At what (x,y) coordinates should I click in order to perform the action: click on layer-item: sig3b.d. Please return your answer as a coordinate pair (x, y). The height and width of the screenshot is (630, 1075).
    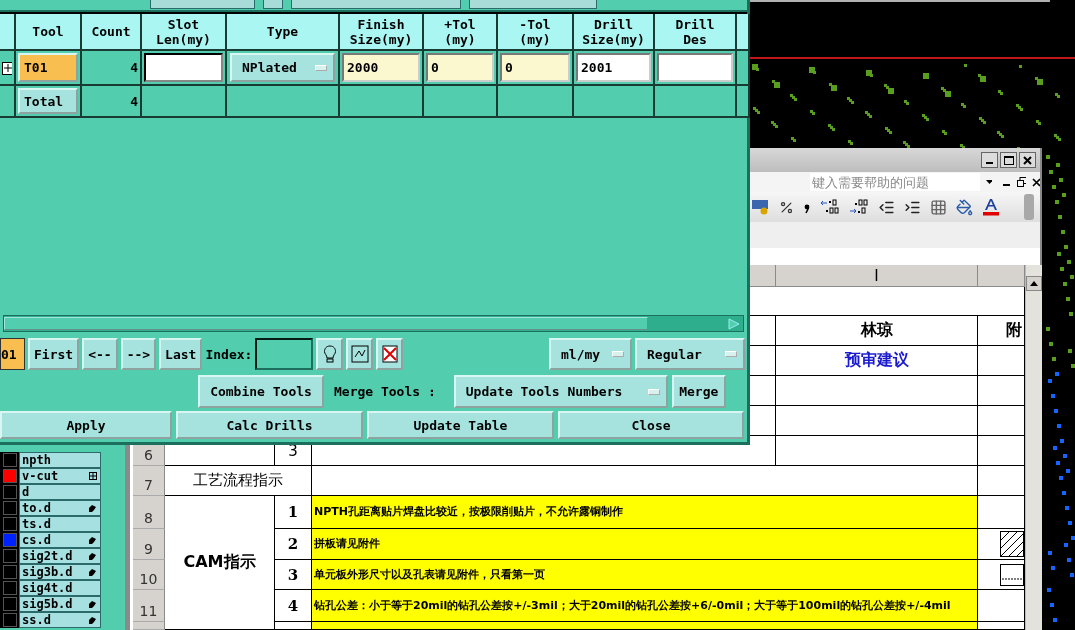
    Looking at the image, I should click on (60, 572).